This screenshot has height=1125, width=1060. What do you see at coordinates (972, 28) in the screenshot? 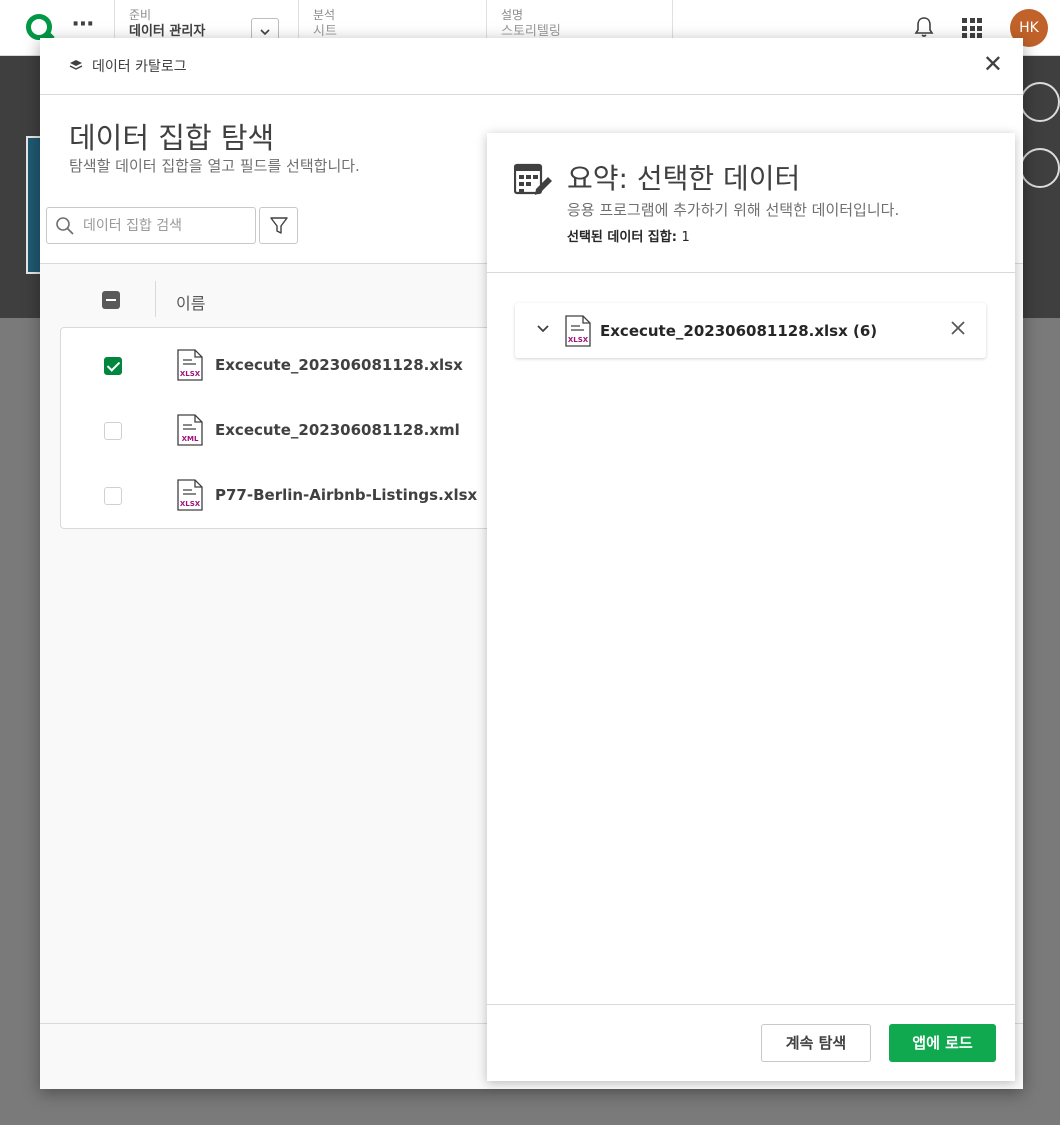
I see `apps-grid-icon` at bounding box center [972, 28].